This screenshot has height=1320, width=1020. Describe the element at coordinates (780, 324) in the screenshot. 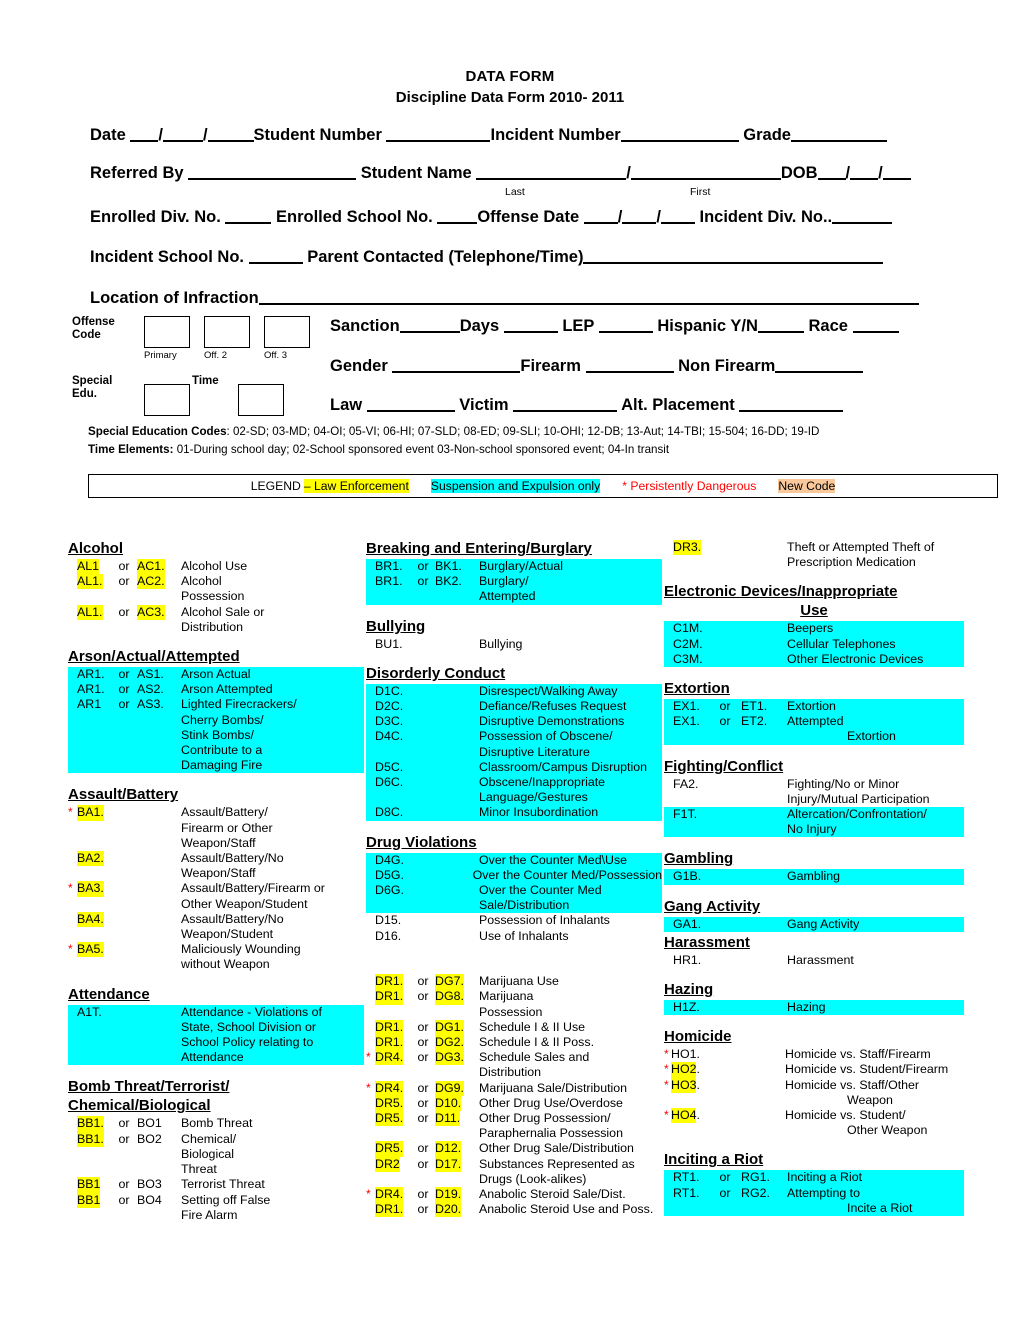

I see `input-hispanic` at that location.